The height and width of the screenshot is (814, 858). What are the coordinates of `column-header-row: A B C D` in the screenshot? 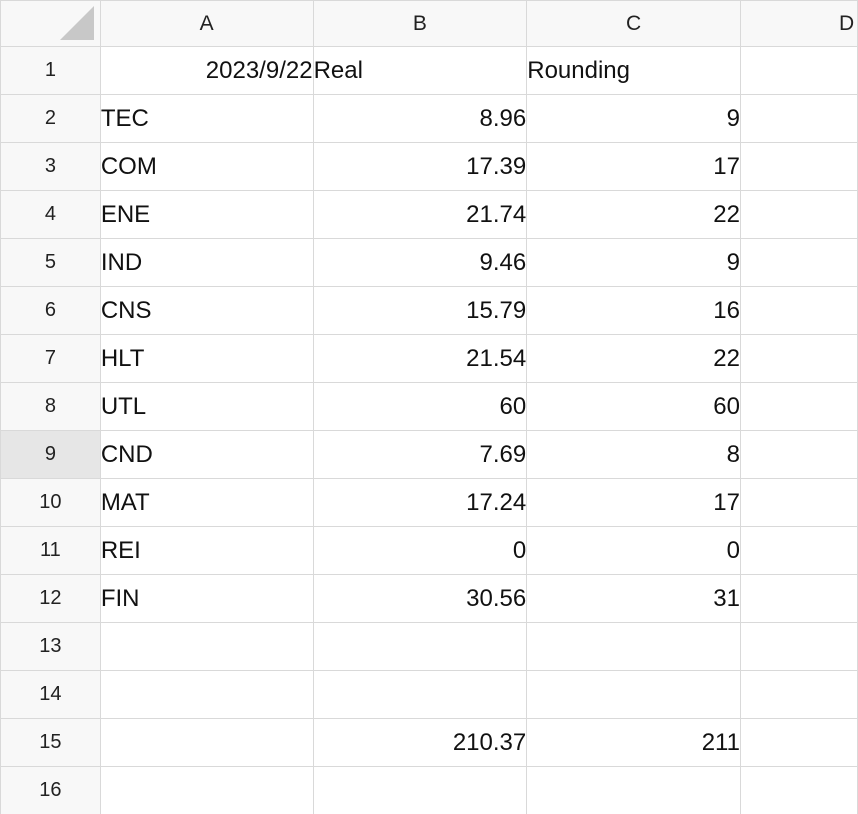 It's located at (429, 23).